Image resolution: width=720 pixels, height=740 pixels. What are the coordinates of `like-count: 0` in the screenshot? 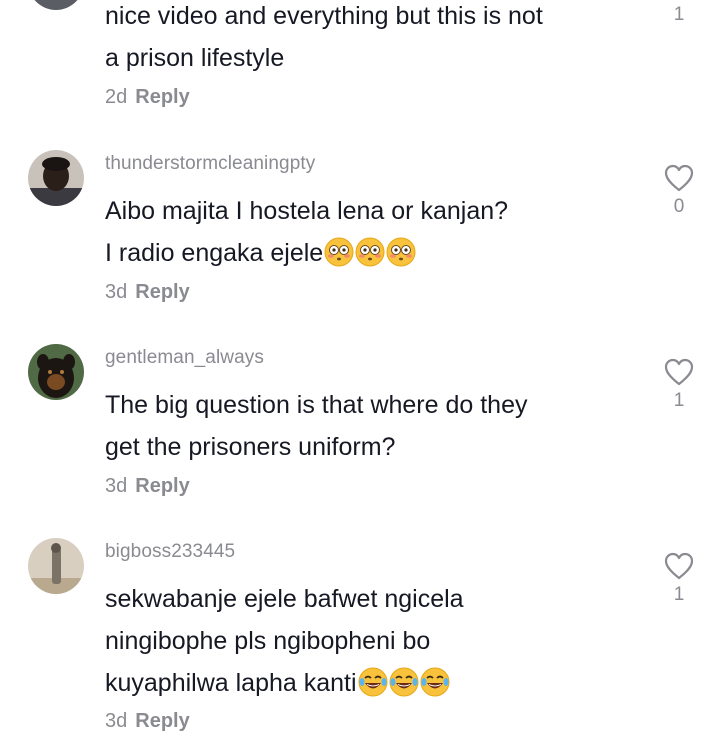 It's located at (679, 206).